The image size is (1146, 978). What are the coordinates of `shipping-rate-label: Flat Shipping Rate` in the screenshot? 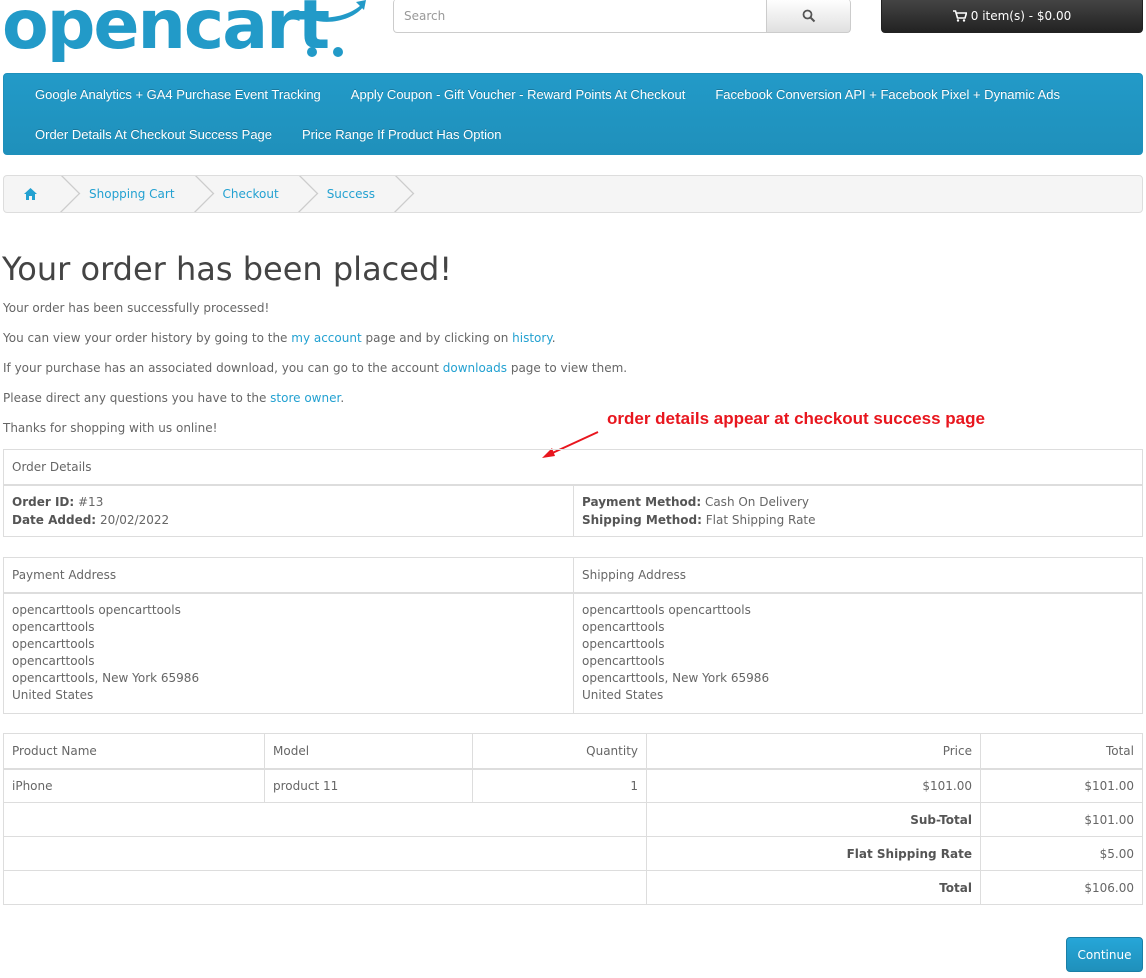 It's located at (813, 853).